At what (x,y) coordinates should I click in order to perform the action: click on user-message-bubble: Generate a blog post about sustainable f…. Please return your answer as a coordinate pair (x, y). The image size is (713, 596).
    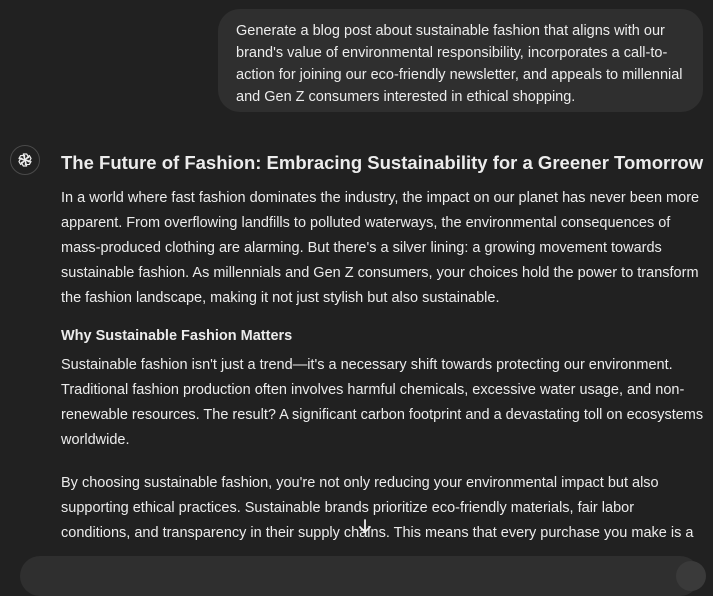
    Looking at the image, I should click on (460, 60).